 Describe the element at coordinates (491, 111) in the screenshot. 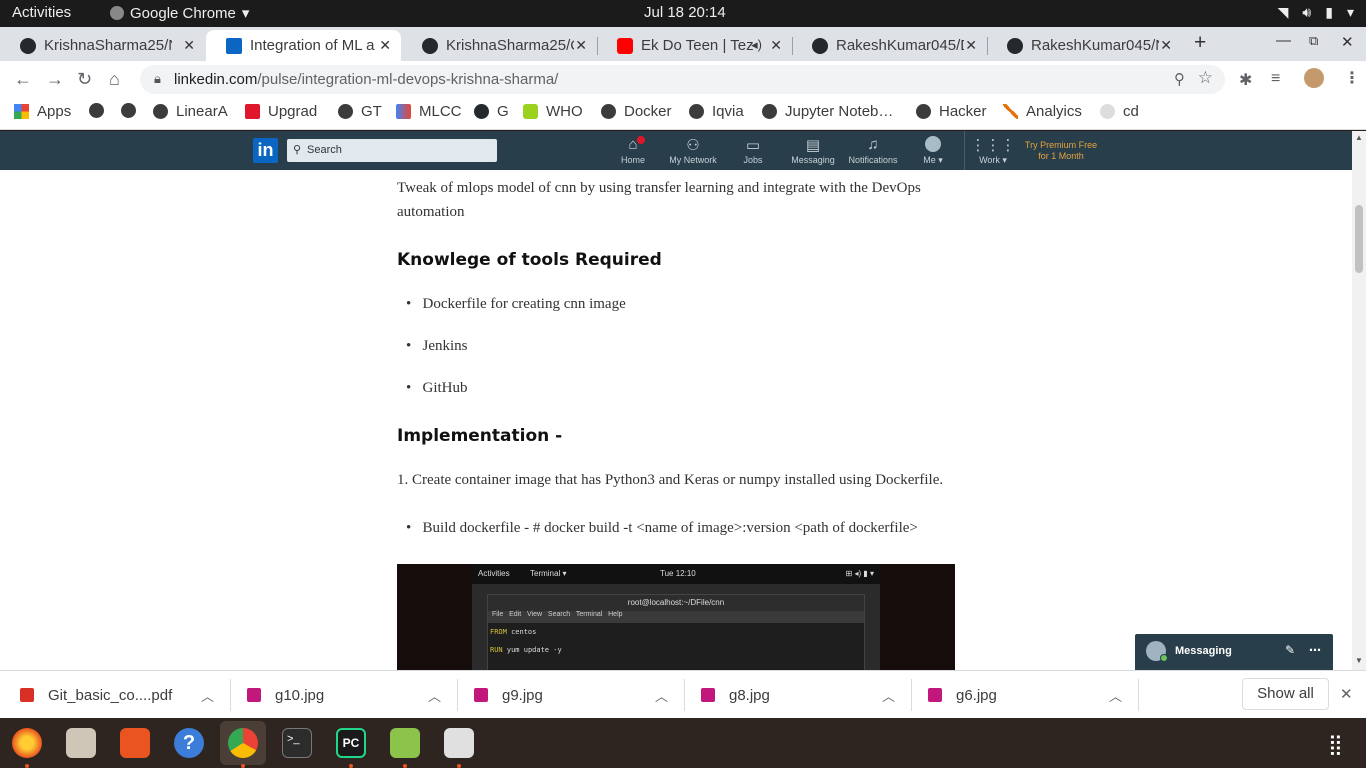

I see `bookmark-g: G` at that location.